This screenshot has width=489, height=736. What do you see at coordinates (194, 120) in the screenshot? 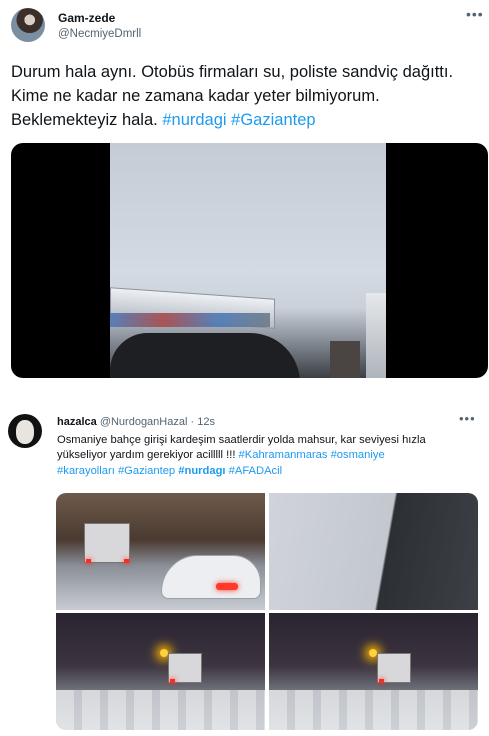
I see `hashtag-link: #nurdagi` at bounding box center [194, 120].